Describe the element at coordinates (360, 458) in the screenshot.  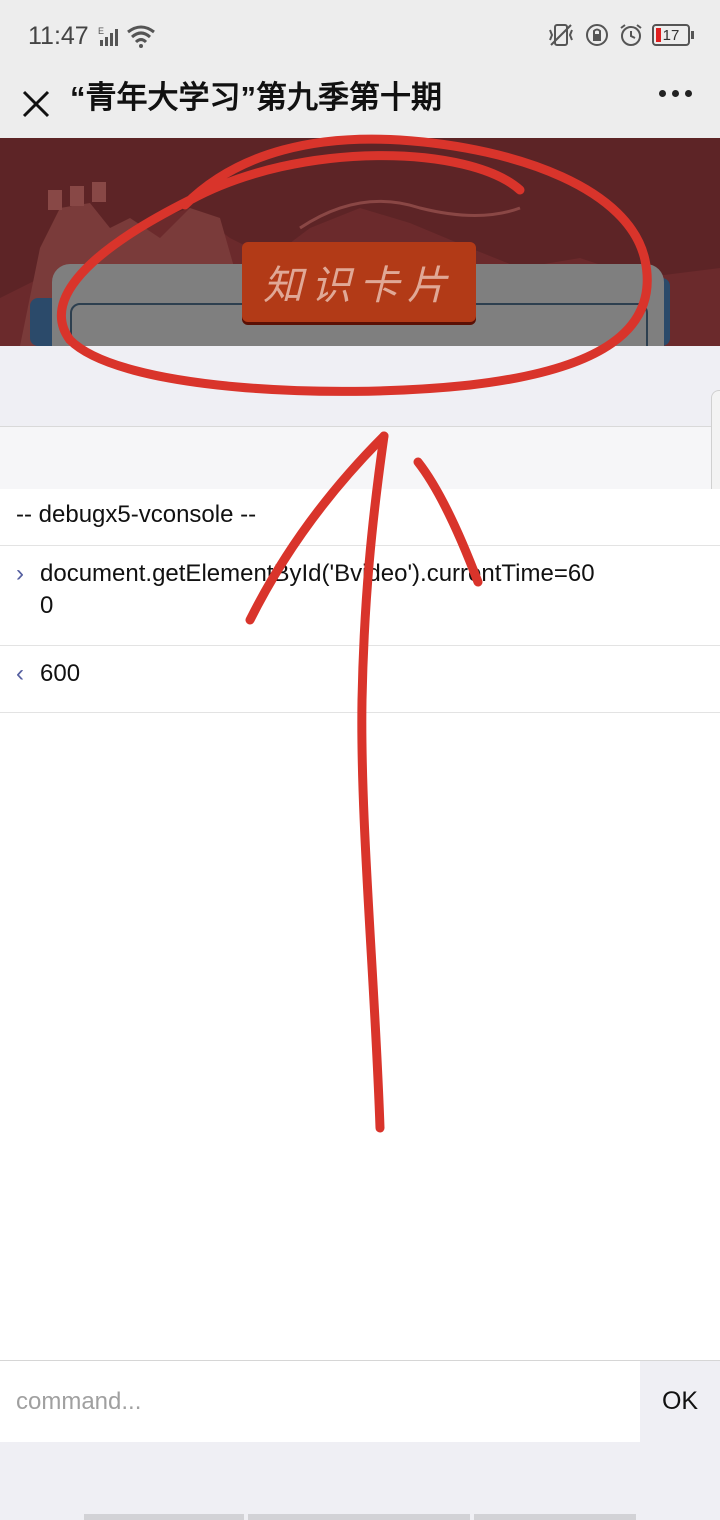
I see `console-toolbar` at that location.